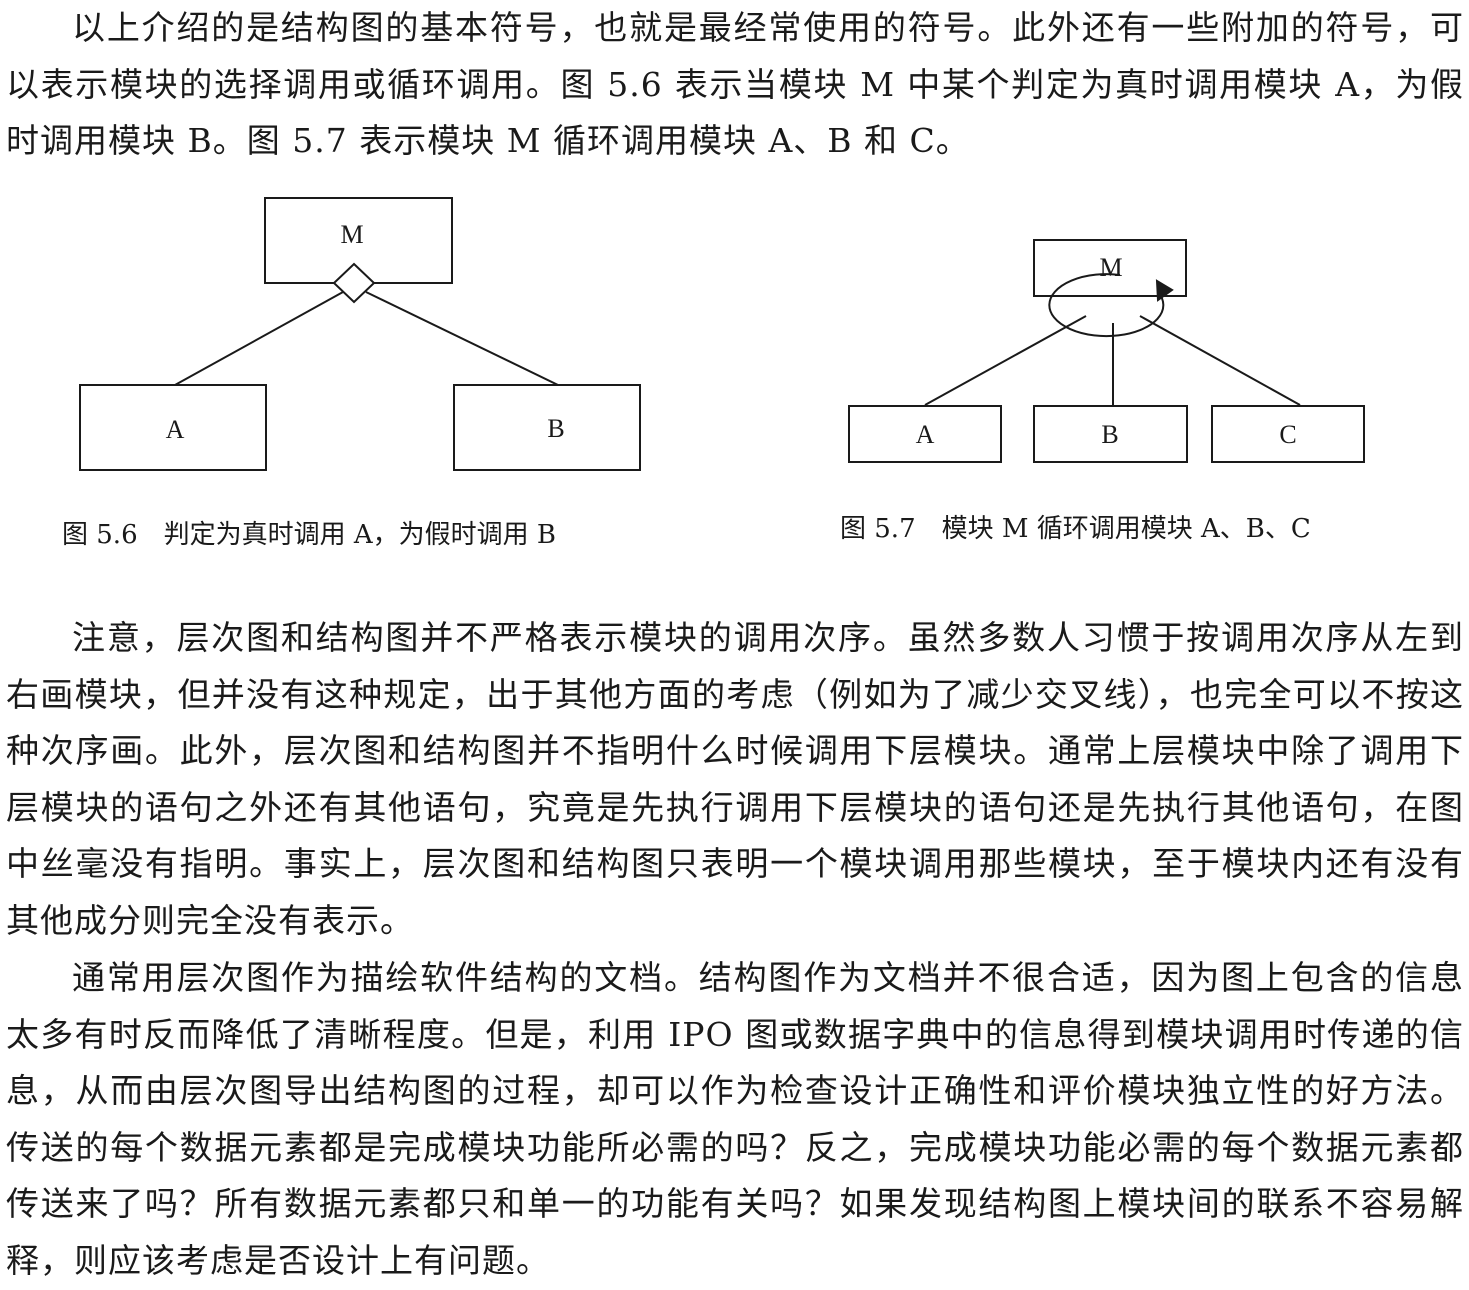 Image resolution: width=1469 pixels, height=1290 pixels. I want to click on fig57-caption: 图 5.7 模块 M 循环调用模块 A、B、C, so click(1075, 529).